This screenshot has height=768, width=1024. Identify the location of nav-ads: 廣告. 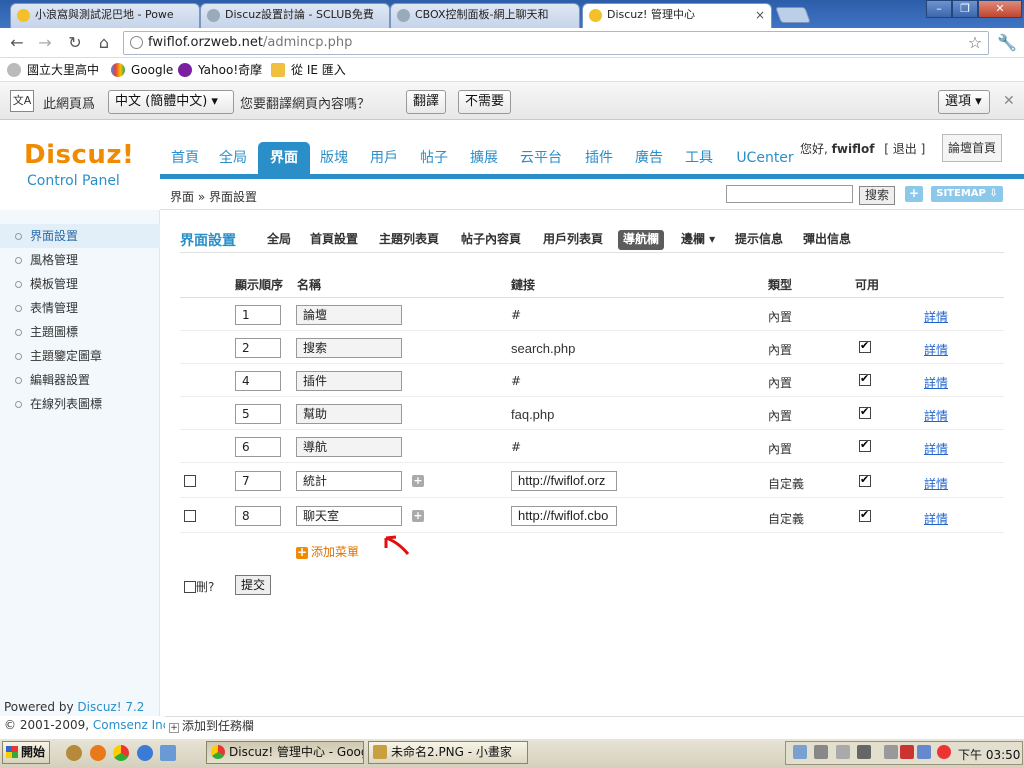
(649, 159).